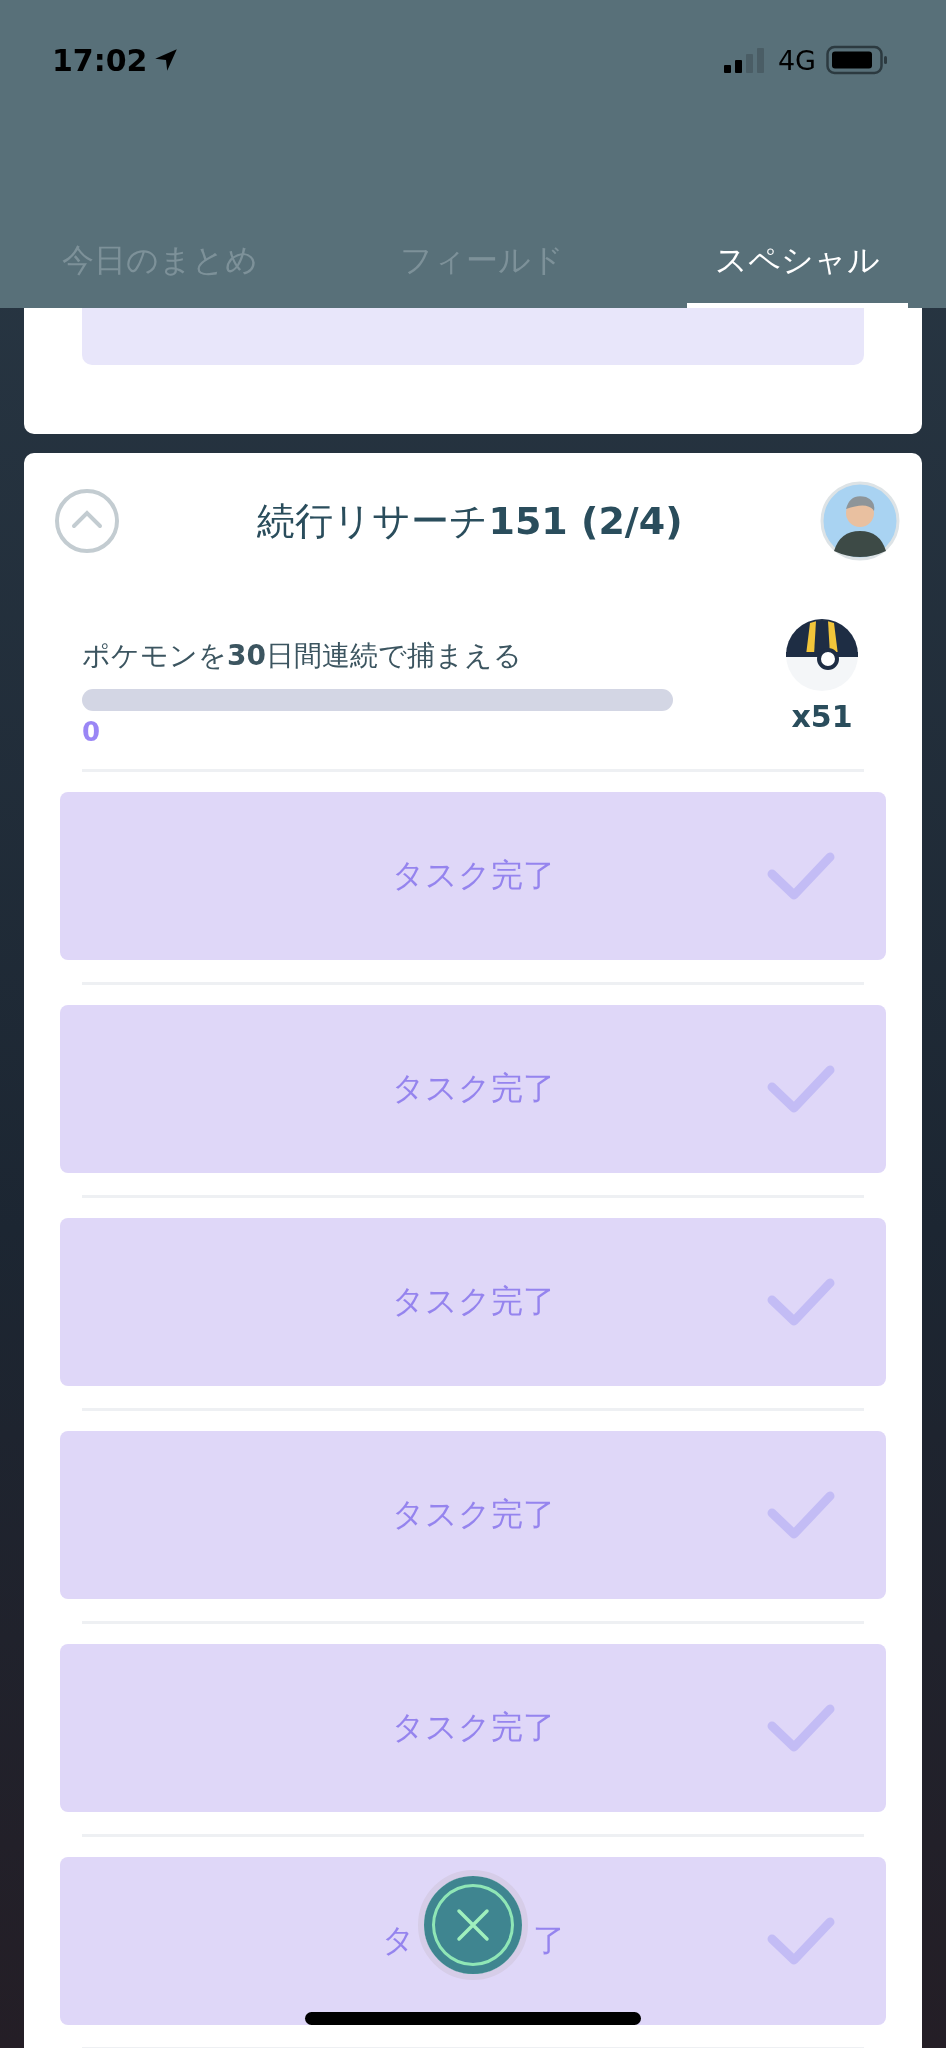 The height and width of the screenshot is (2048, 946). I want to click on task-status: 了, so click(548, 1940).